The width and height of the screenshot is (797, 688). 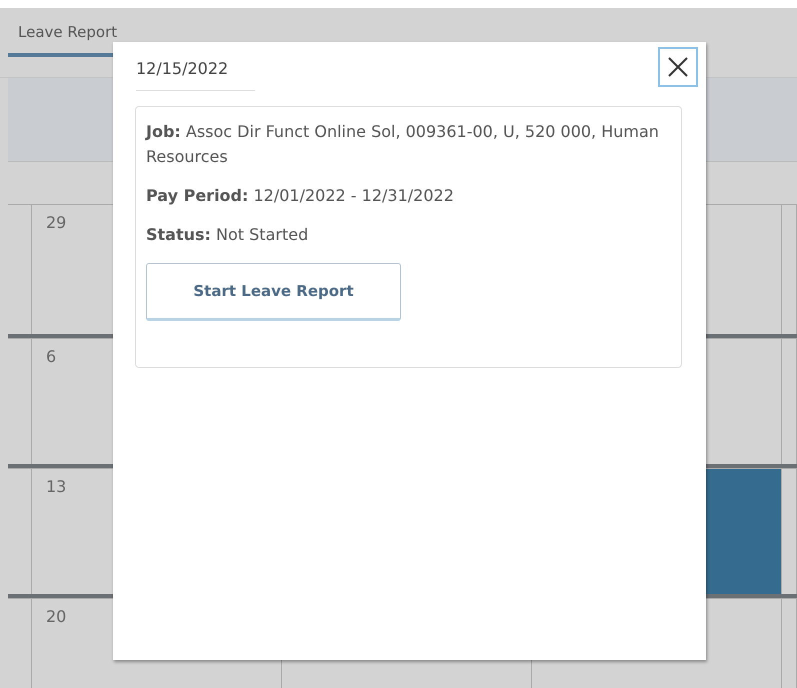 What do you see at coordinates (56, 222) in the screenshot?
I see `day-number: 29` at bounding box center [56, 222].